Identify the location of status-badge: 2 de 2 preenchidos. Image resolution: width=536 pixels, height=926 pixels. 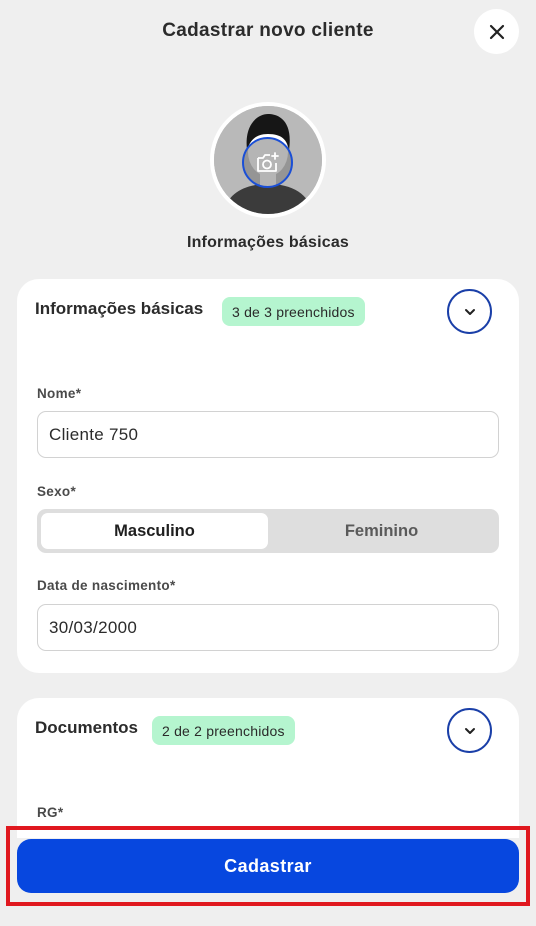
(223, 730).